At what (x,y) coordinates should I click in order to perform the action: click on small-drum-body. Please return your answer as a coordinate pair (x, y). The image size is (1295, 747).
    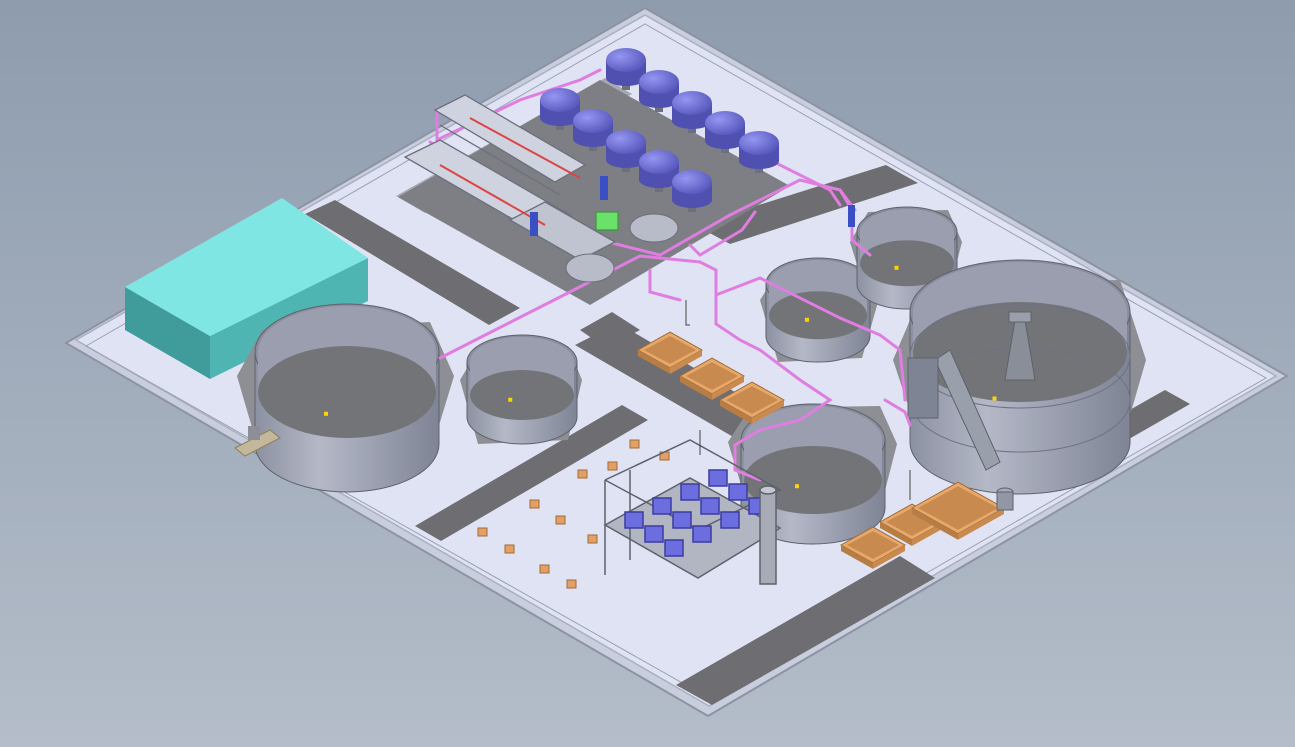
    Looking at the image, I should click on (1005, 501).